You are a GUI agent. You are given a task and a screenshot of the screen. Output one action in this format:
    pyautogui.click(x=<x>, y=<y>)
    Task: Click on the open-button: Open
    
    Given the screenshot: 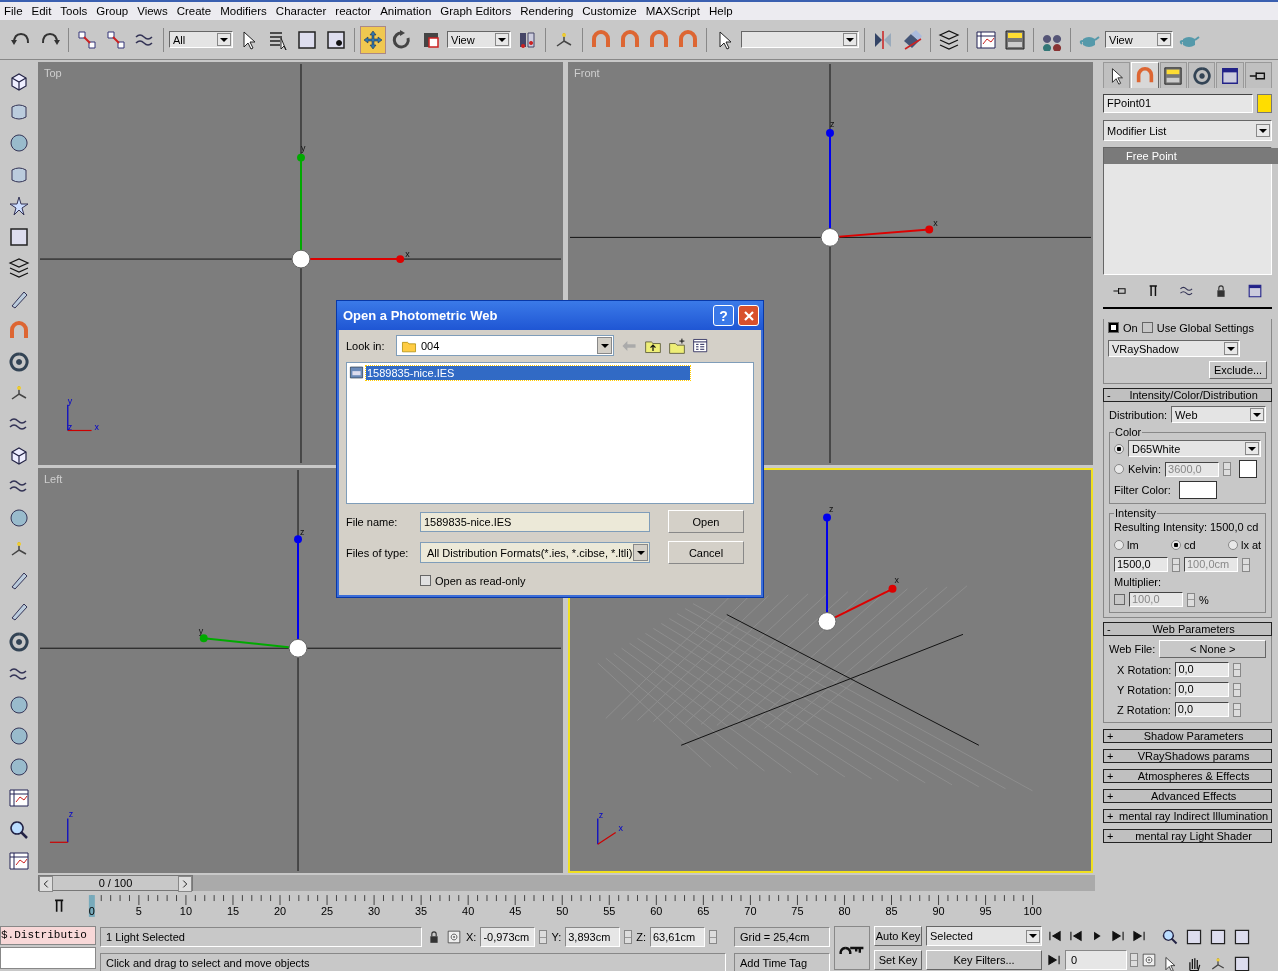 What is the action you would take?
    pyautogui.click(x=706, y=521)
    